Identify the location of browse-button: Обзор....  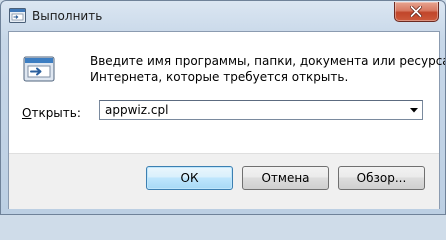
(381, 178).